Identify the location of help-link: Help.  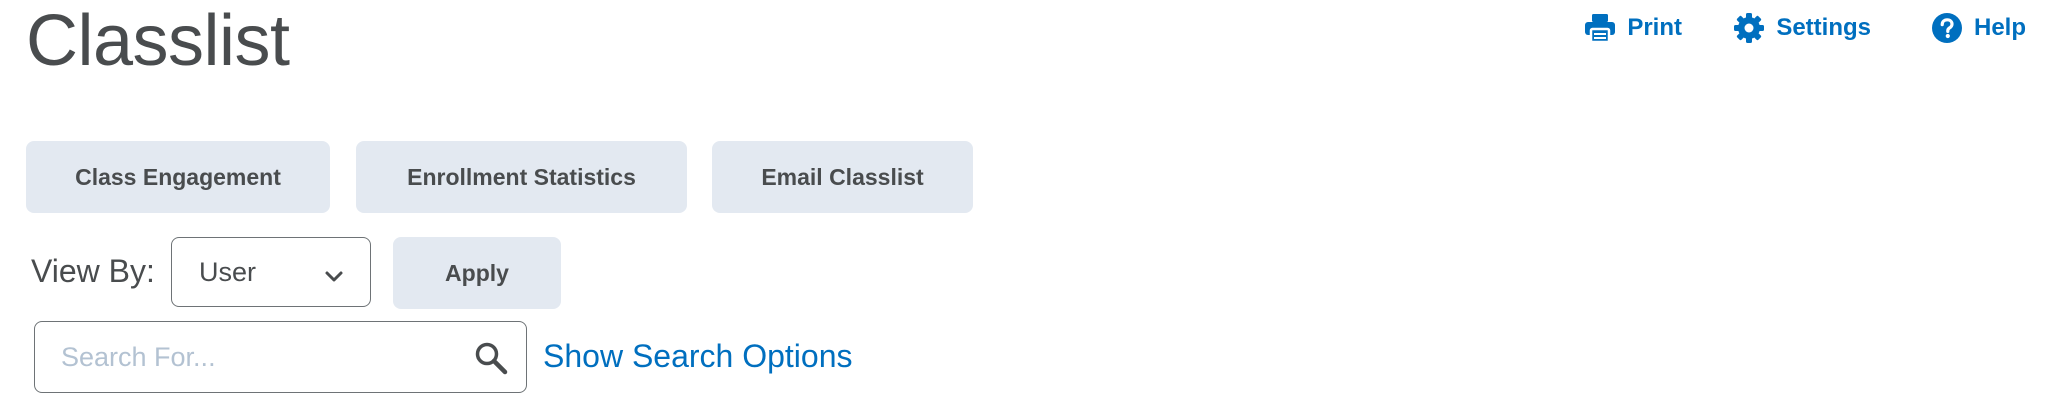
(1978, 28).